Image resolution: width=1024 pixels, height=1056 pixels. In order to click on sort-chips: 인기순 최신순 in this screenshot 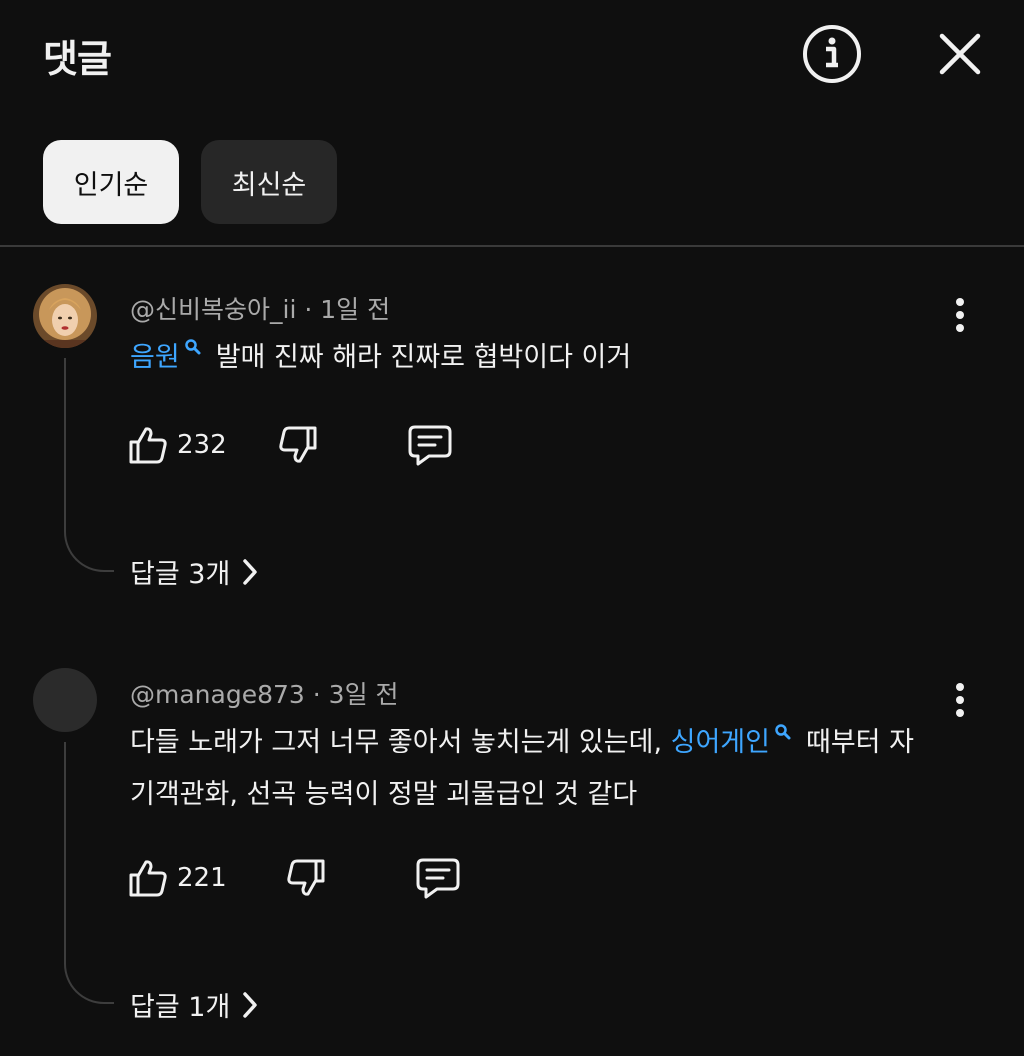, I will do `click(190, 182)`.